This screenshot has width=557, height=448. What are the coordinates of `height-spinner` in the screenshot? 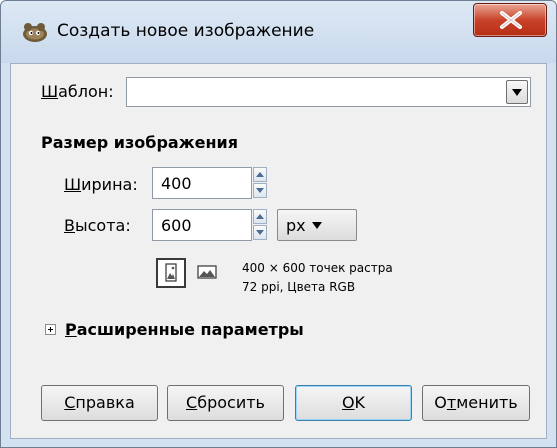 It's located at (261, 225).